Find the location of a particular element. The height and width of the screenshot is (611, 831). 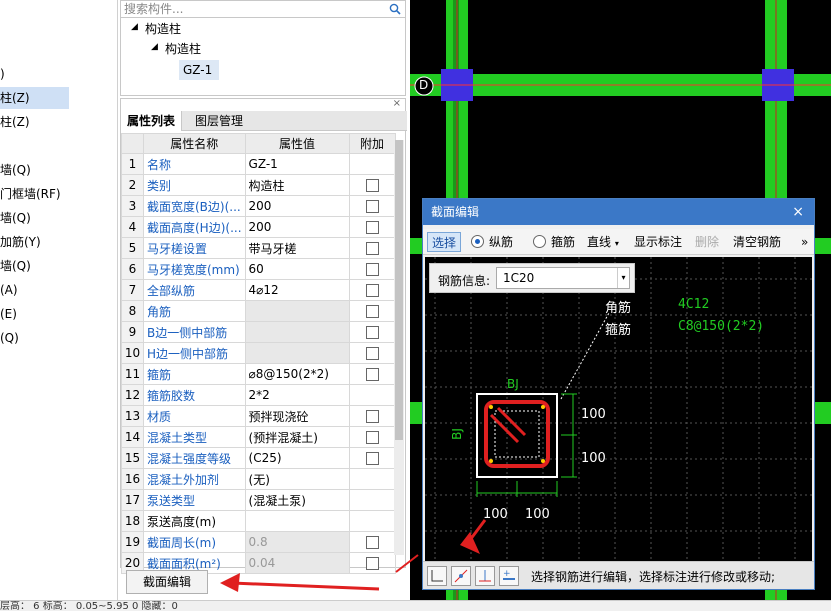

table-row: 15 混凝土强度等级 (C25) is located at coordinates (258, 458).